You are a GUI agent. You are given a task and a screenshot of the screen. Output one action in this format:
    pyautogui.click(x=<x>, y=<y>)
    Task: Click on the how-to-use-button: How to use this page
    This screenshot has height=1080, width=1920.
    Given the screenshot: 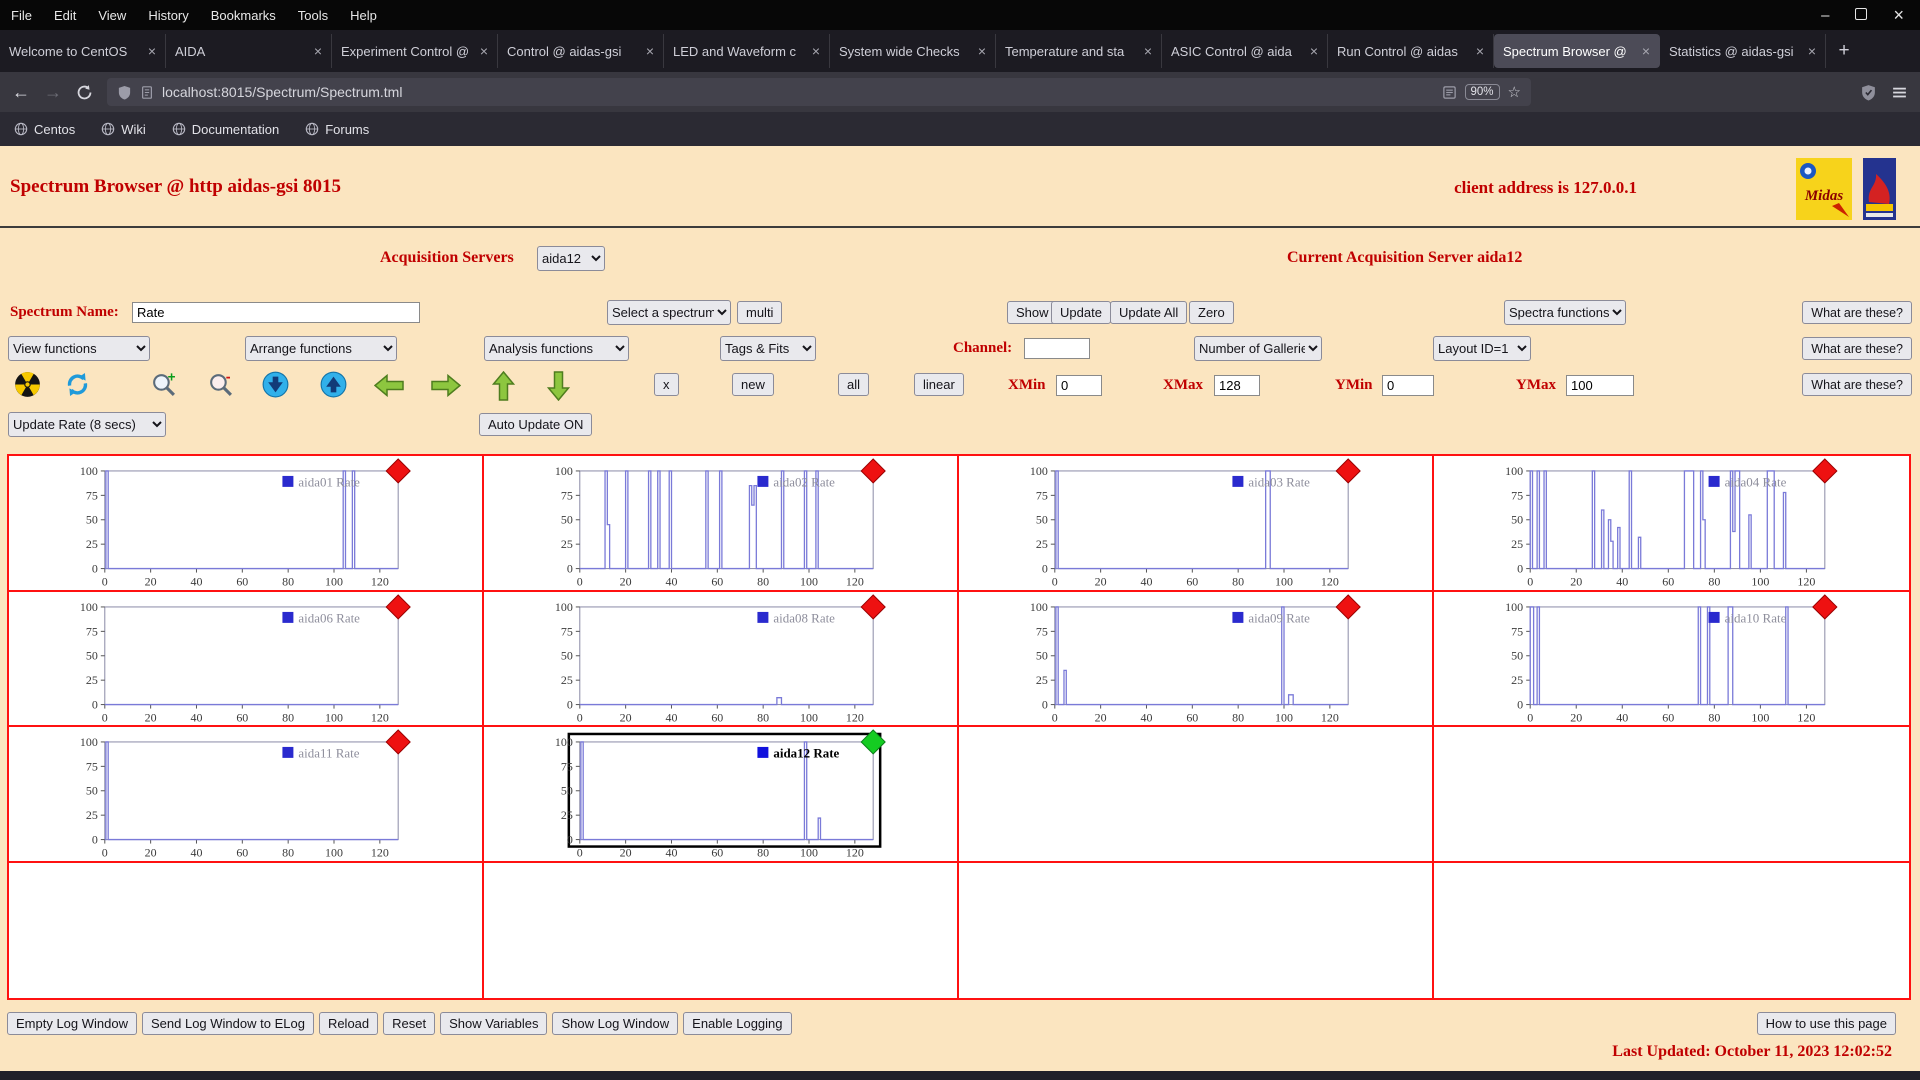 What is the action you would take?
    pyautogui.click(x=1826, y=1023)
    